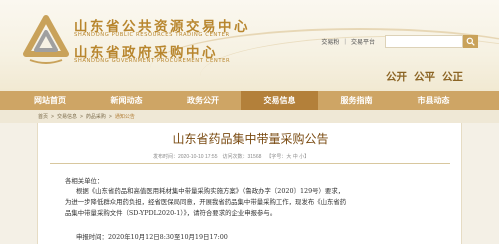  What do you see at coordinates (452, 77) in the screenshot?
I see `slogan-just: 公正` at bounding box center [452, 77].